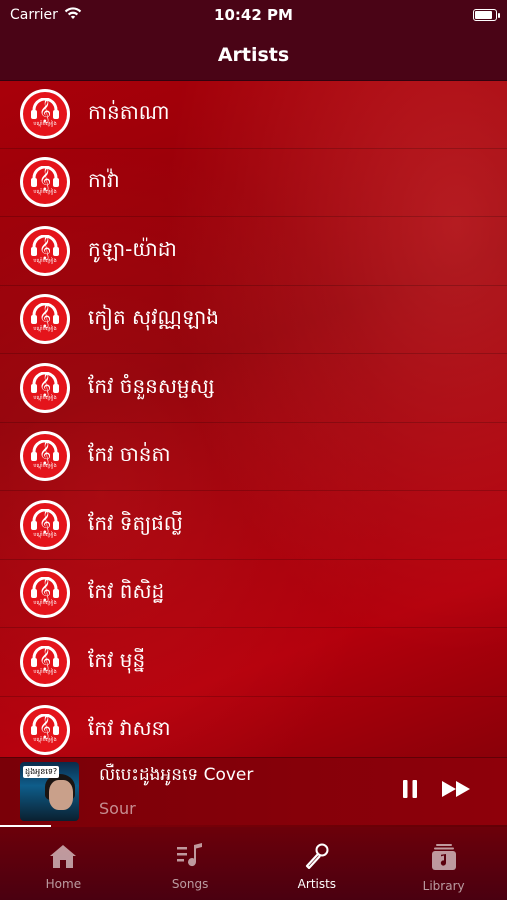  Describe the element at coordinates (126, 591) in the screenshot. I see `artist-name: កែវ ពិសិដ្ឋ` at that location.